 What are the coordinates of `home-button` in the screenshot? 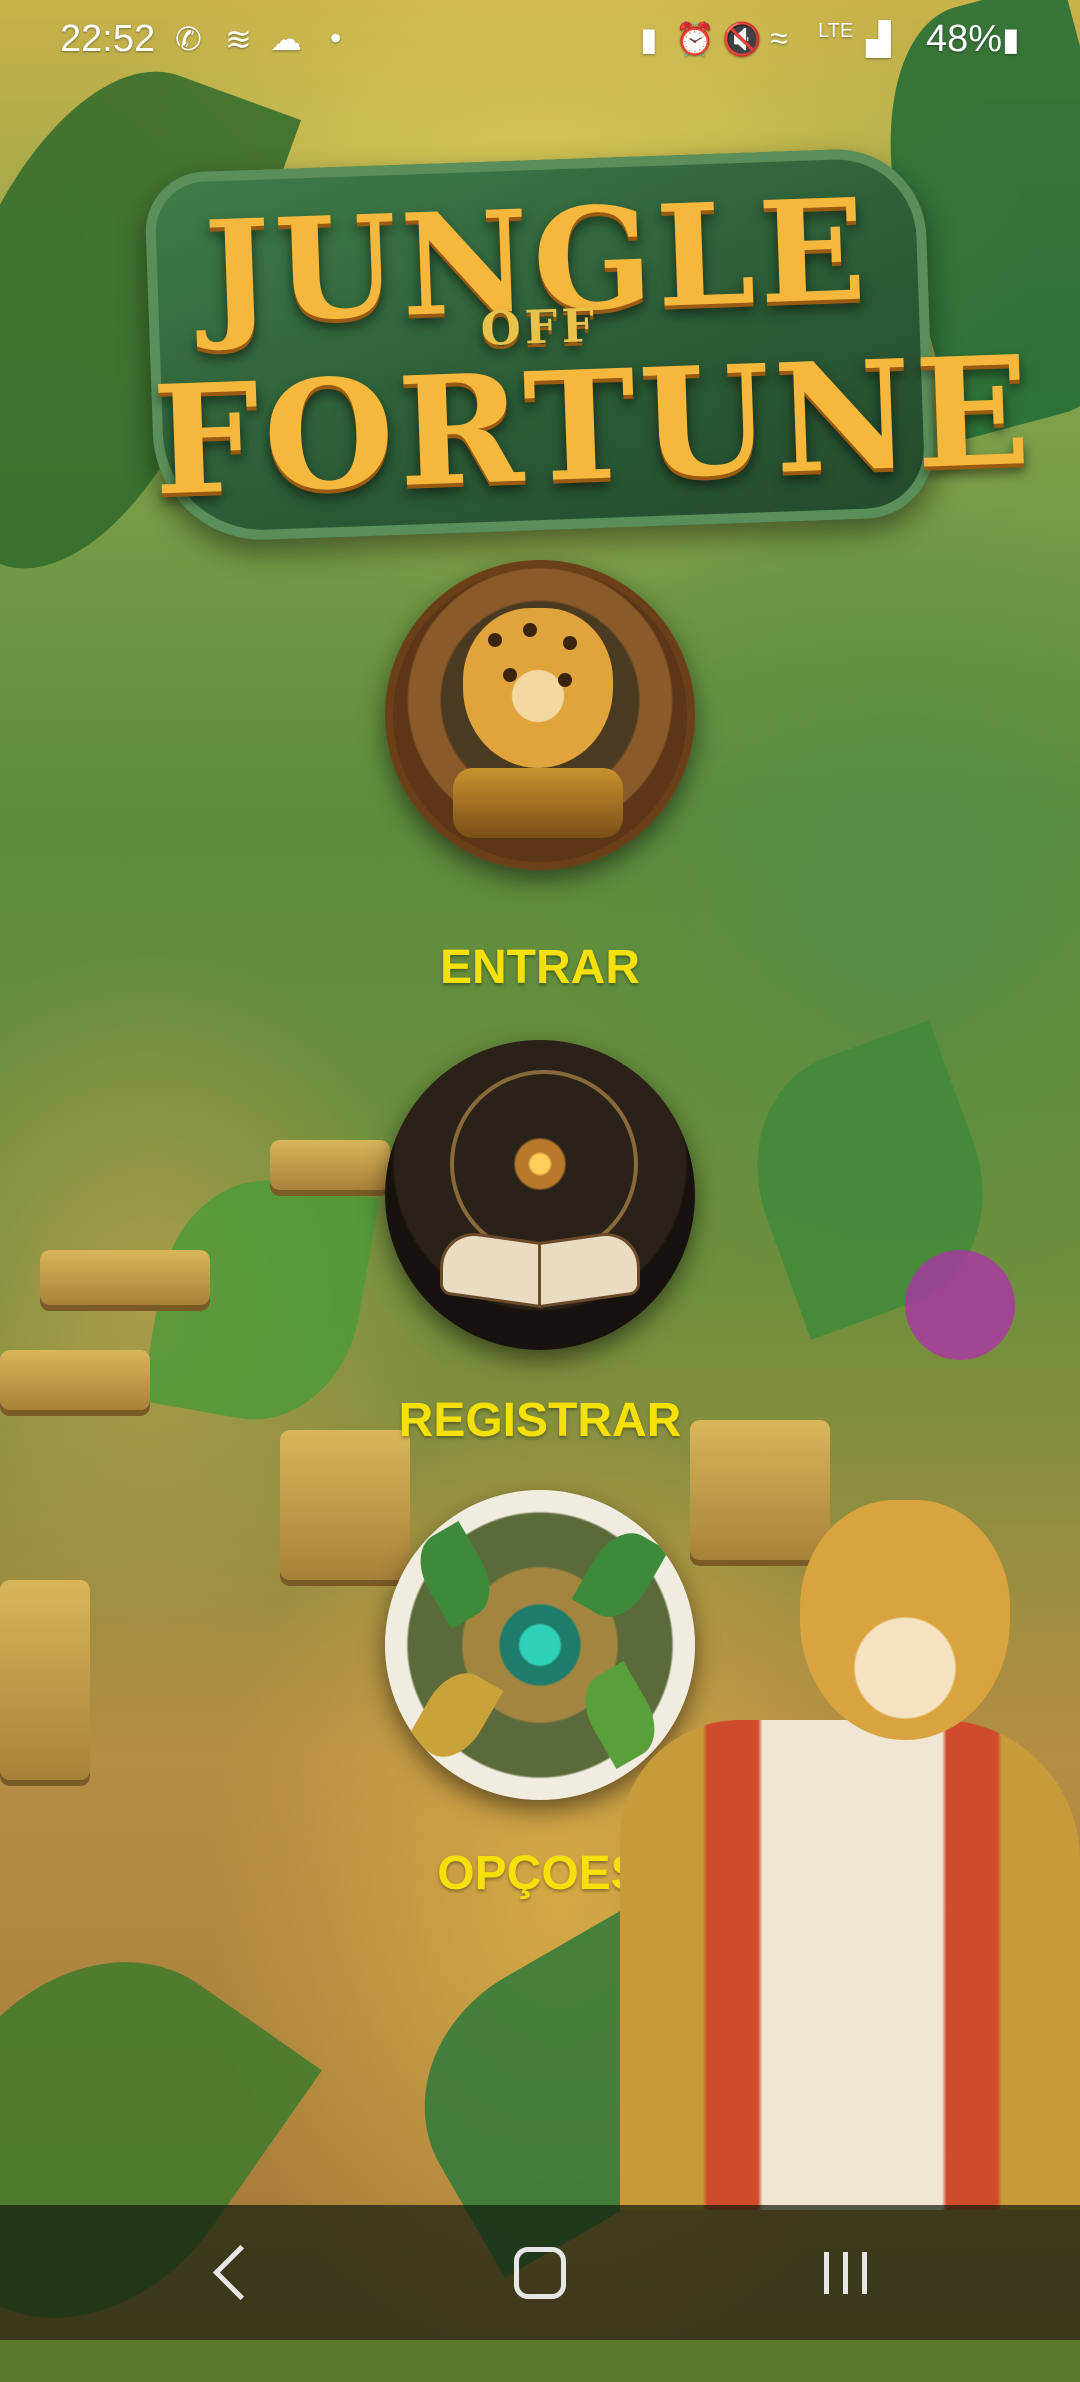 It's located at (540, 2272).